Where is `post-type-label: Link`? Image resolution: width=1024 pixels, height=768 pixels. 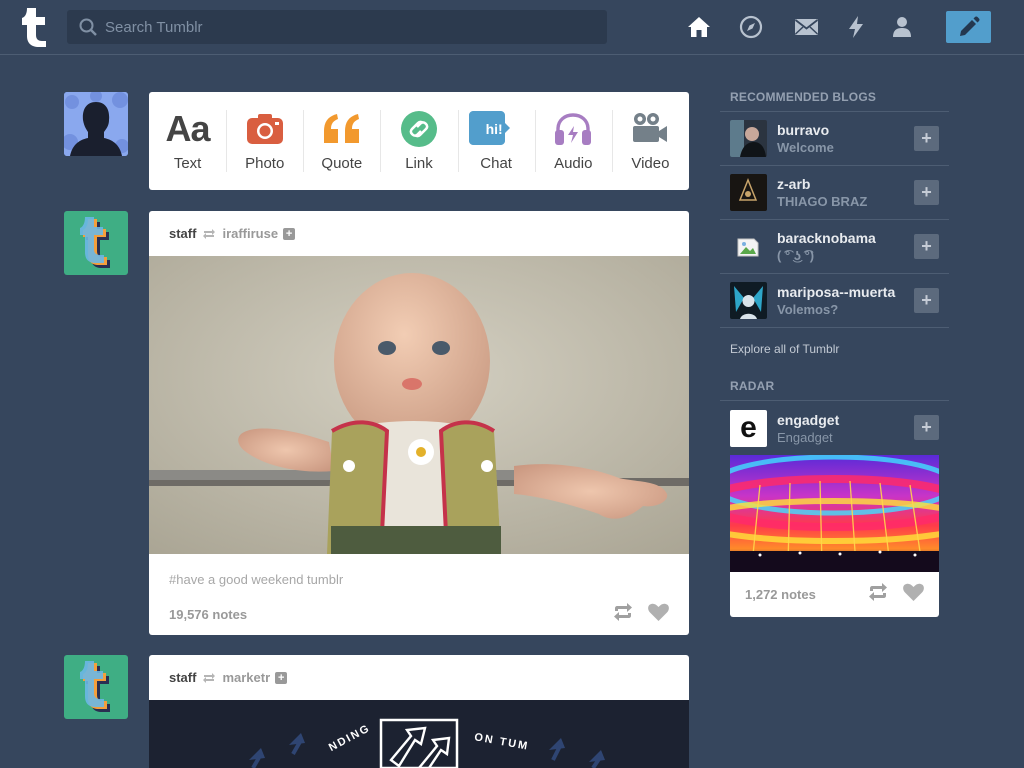 post-type-label: Link is located at coordinates (419, 163).